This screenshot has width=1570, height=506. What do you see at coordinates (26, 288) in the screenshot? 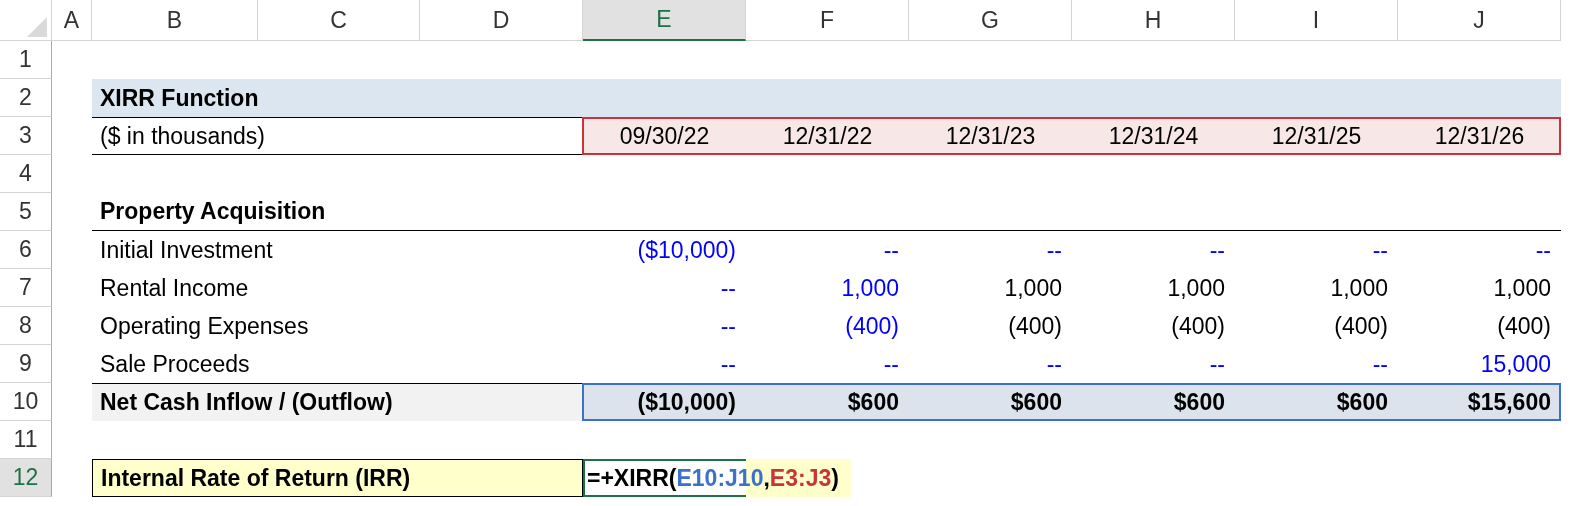
I see `row-header: 7` at bounding box center [26, 288].